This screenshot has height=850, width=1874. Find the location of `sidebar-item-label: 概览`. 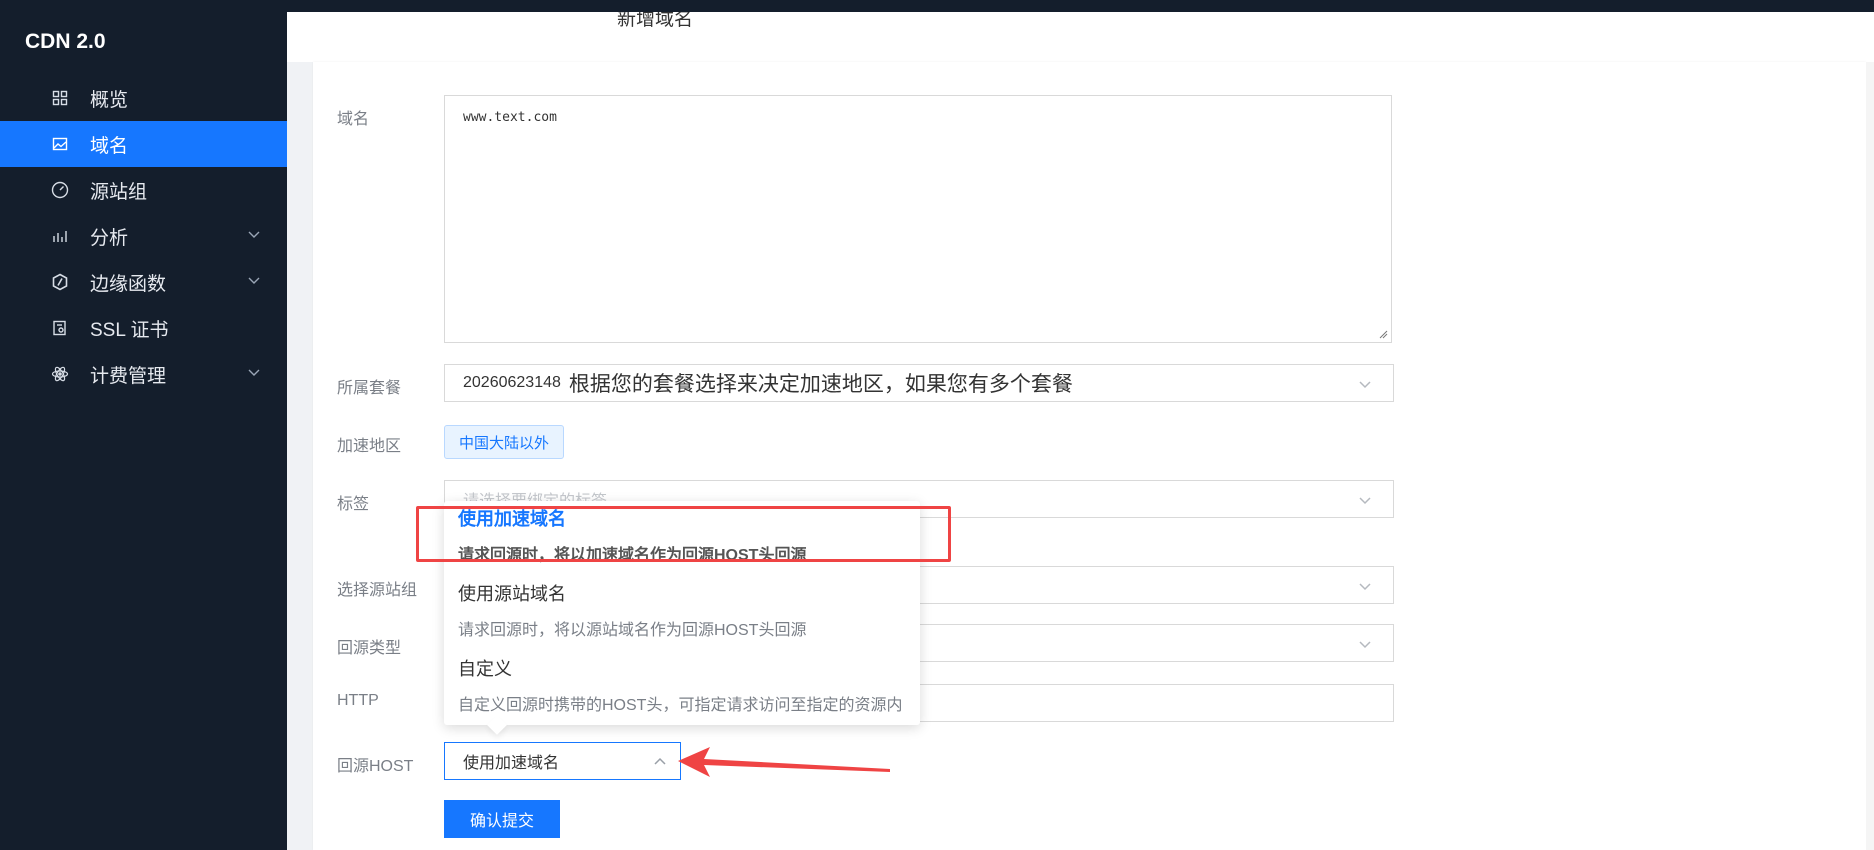

sidebar-item-label: 概览 is located at coordinates (109, 100).